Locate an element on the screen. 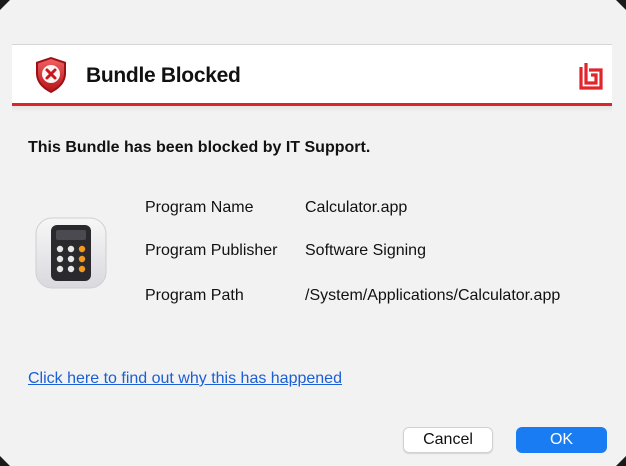 The image size is (626, 466). calculator-app-icon is located at coordinates (71, 253).